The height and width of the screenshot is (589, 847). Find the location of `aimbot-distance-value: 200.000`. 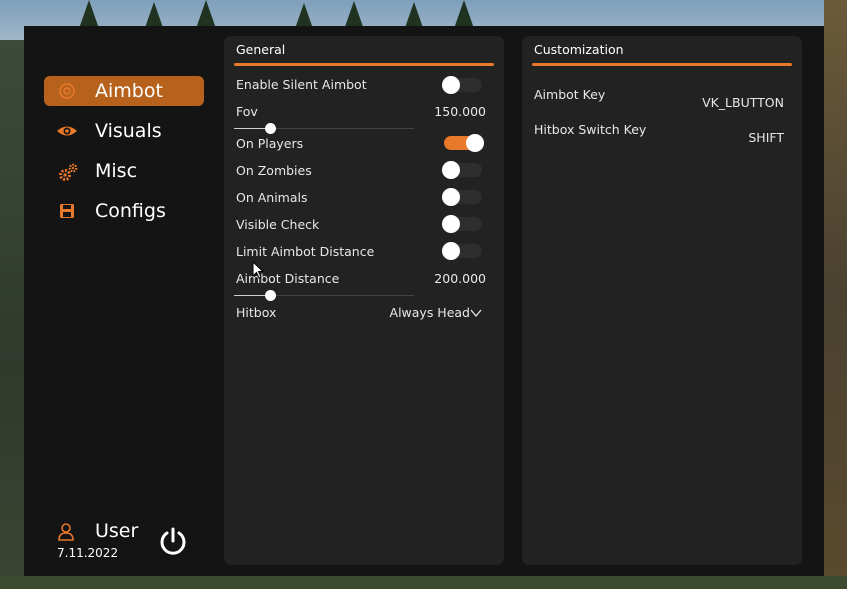

aimbot-distance-value: 200.000 is located at coordinates (460, 278).